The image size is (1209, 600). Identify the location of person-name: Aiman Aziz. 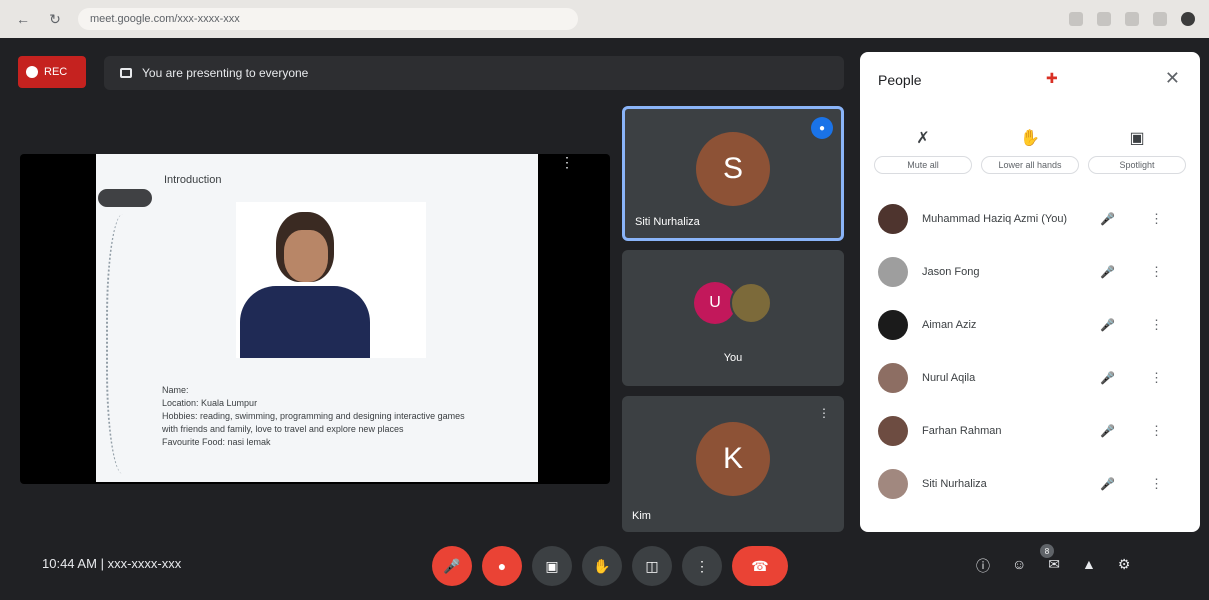
(949, 324).